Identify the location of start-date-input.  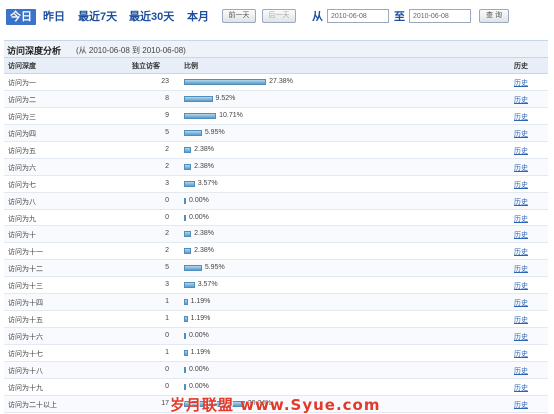
(358, 16).